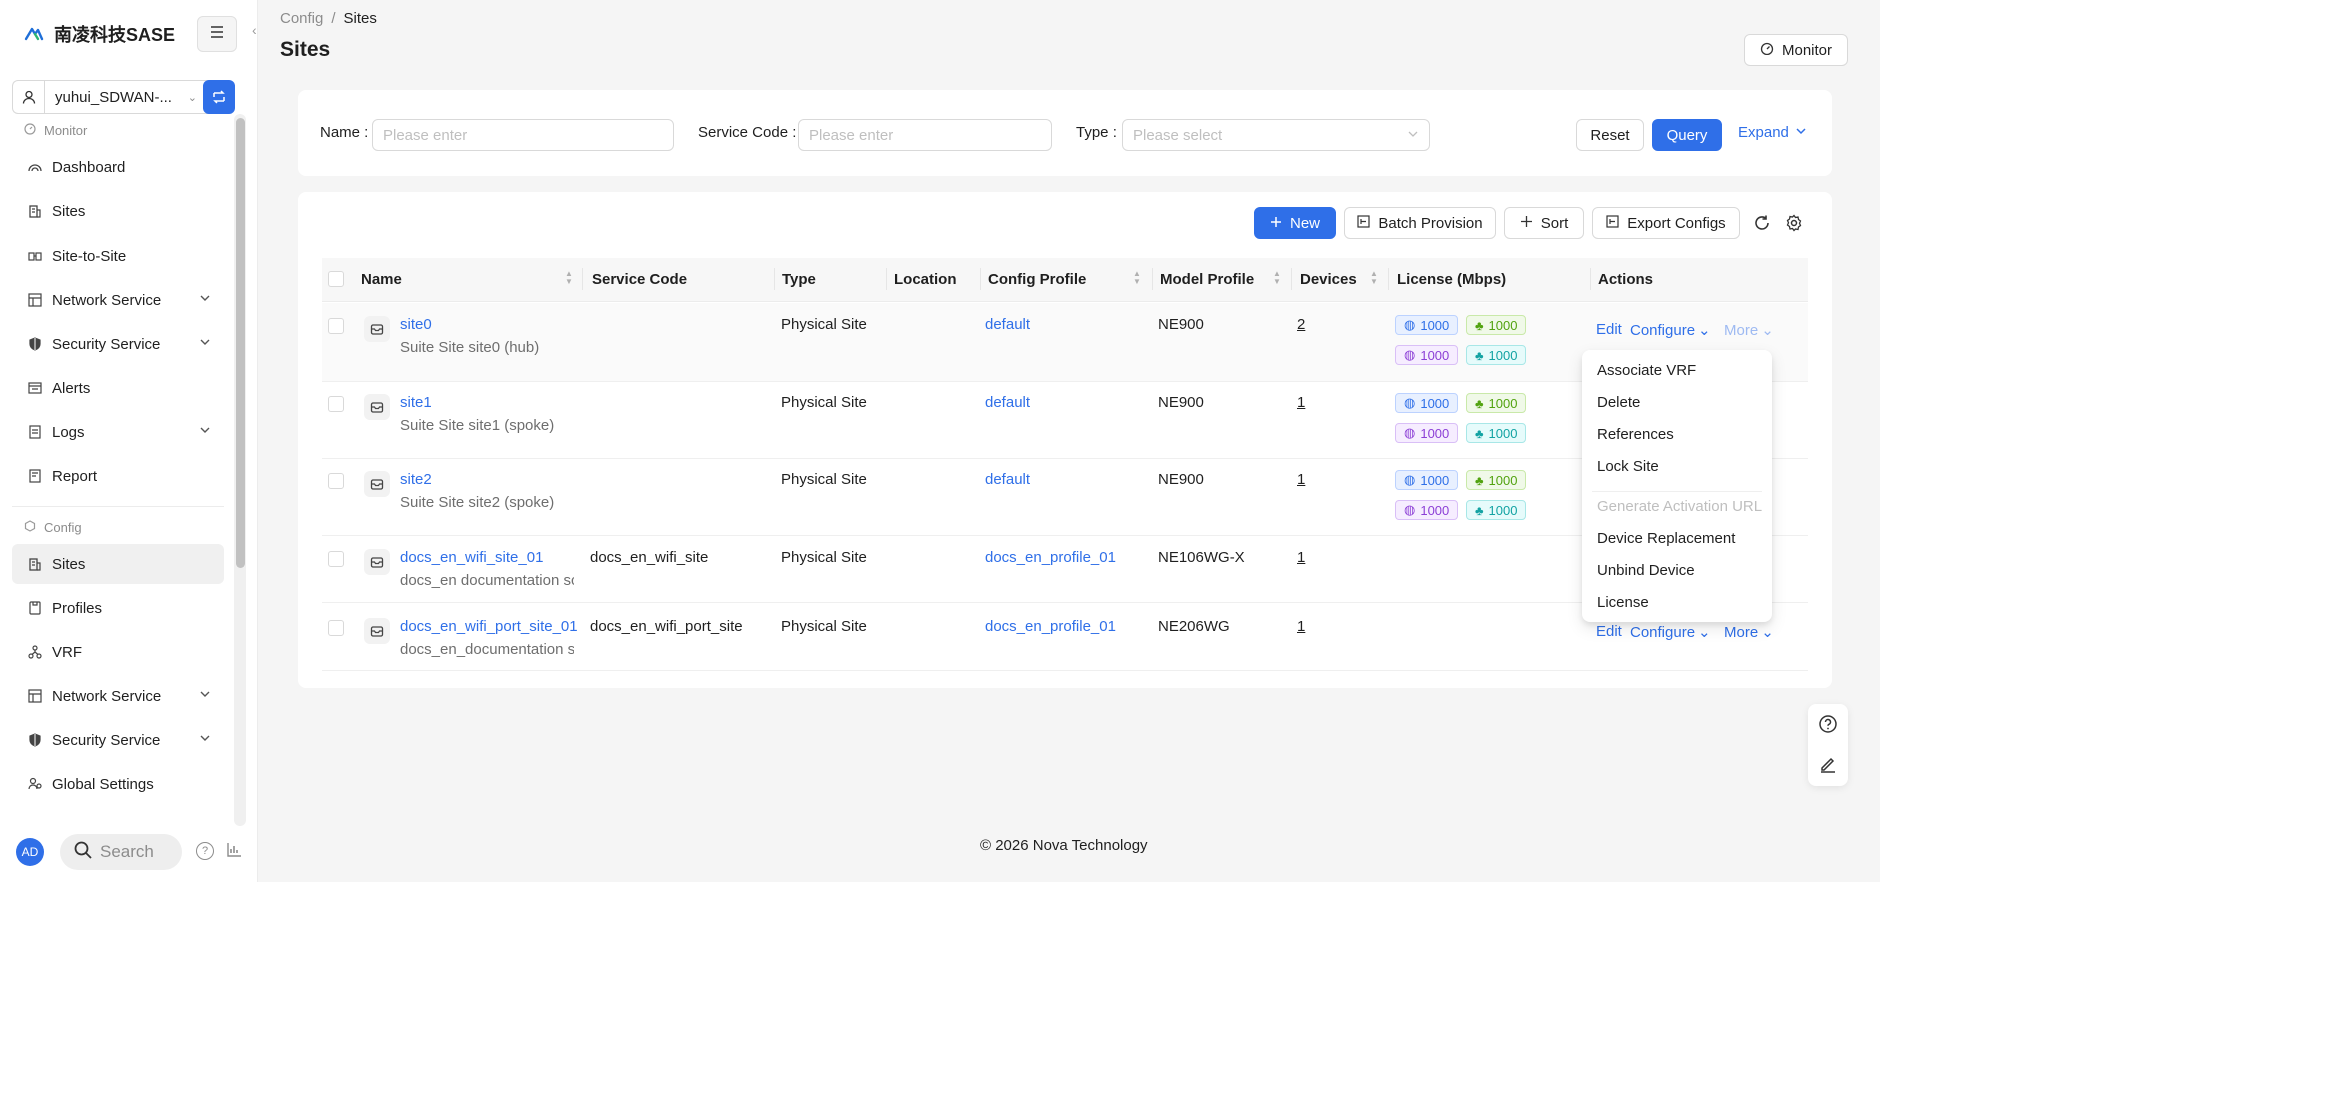 Image resolution: width=2338 pixels, height=1096 pixels. What do you see at coordinates (471, 557) in the screenshot?
I see `site-name-link: docs_en_wifi_site_01` at bounding box center [471, 557].